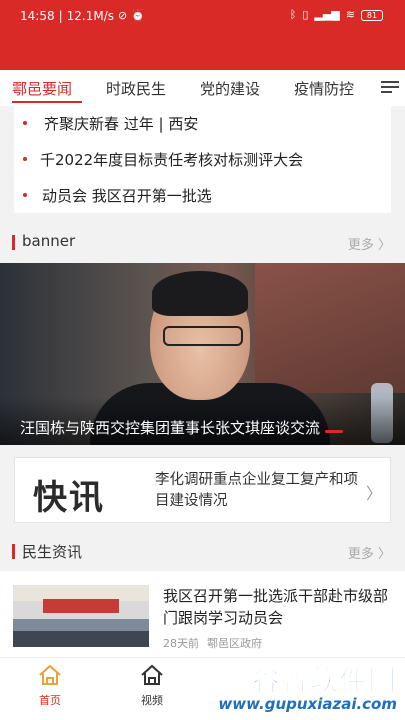 This screenshot has width=405, height=720. I want to click on wifi-icon: ≋, so click(350, 14).